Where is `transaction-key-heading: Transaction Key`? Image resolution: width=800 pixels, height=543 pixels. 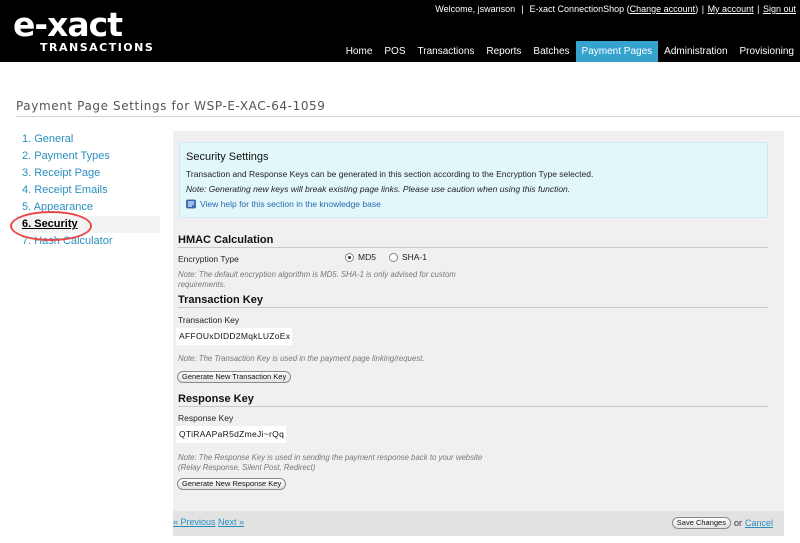
transaction-key-heading: Transaction Key is located at coordinates (220, 300).